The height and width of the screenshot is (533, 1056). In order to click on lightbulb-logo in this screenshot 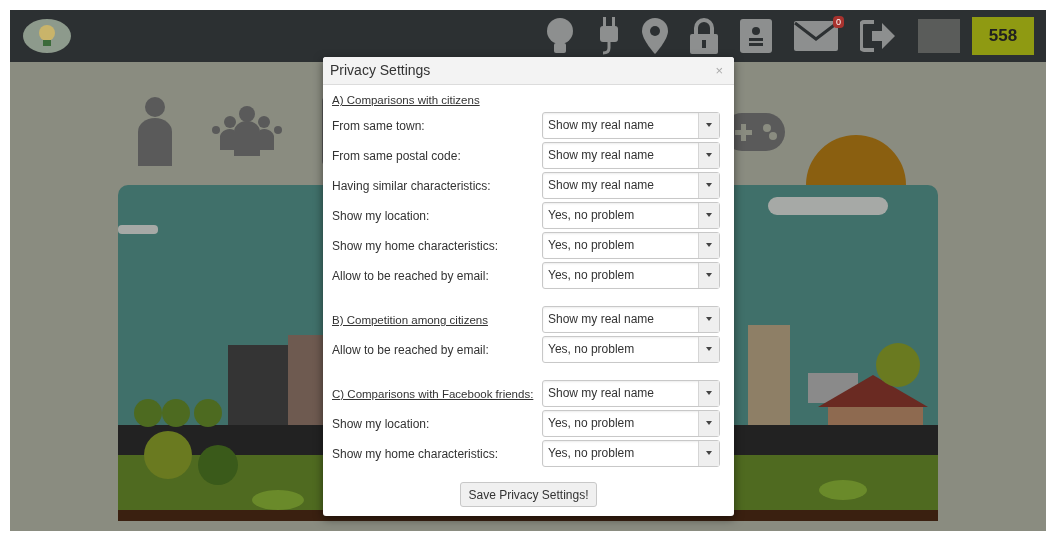, I will do `click(47, 36)`.